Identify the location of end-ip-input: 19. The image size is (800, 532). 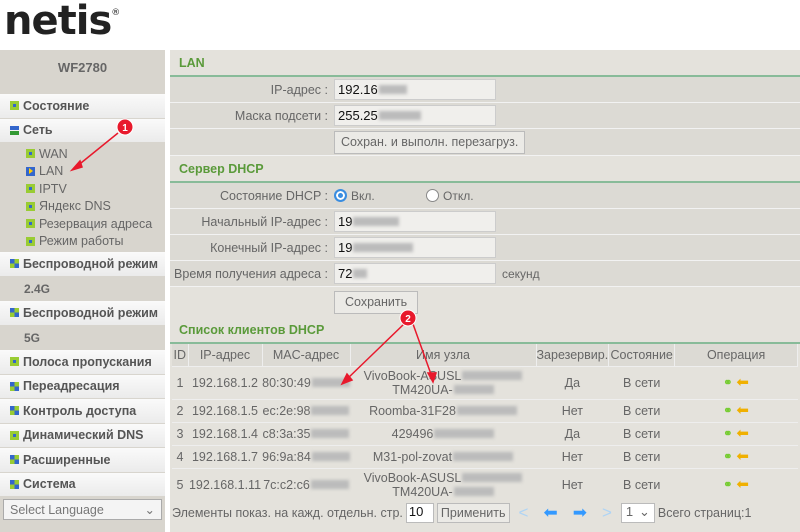
(415, 247).